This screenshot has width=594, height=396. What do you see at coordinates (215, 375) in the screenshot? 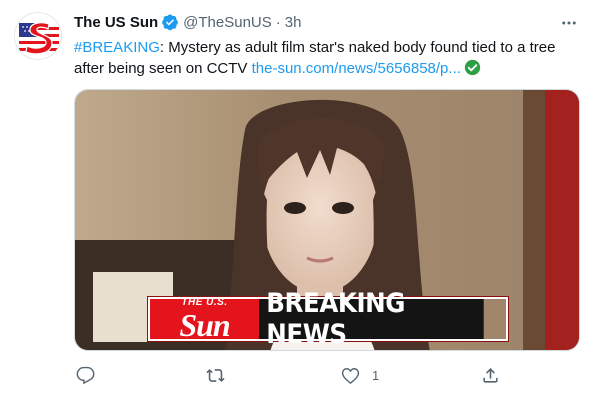
I see `retweet-icon` at bounding box center [215, 375].